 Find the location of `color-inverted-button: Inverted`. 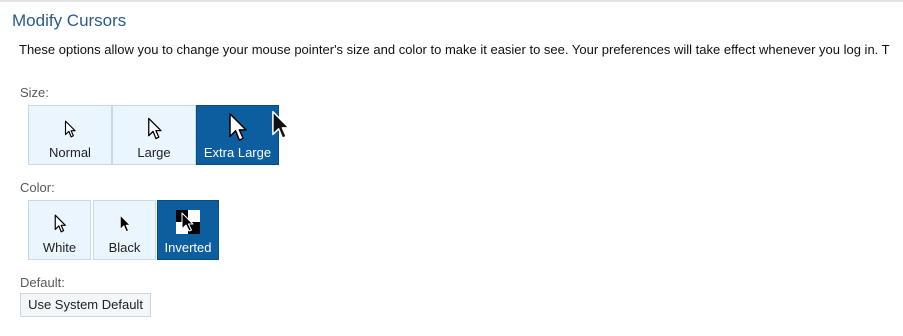

color-inverted-button: Inverted is located at coordinates (188, 230).